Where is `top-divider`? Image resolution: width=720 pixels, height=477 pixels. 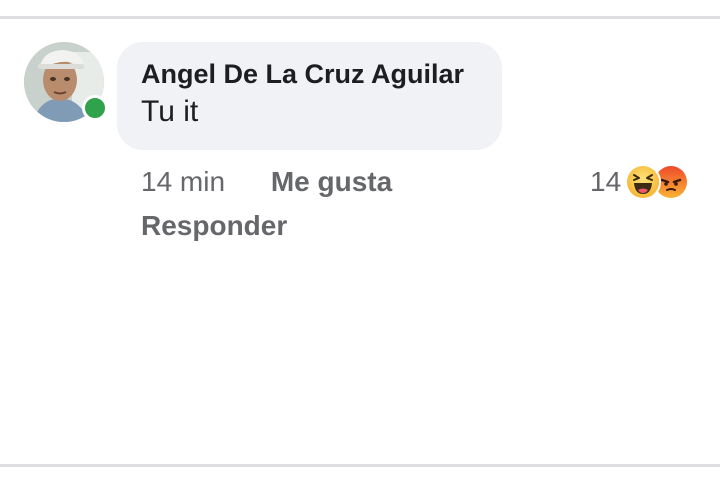 top-divider is located at coordinates (360, 17).